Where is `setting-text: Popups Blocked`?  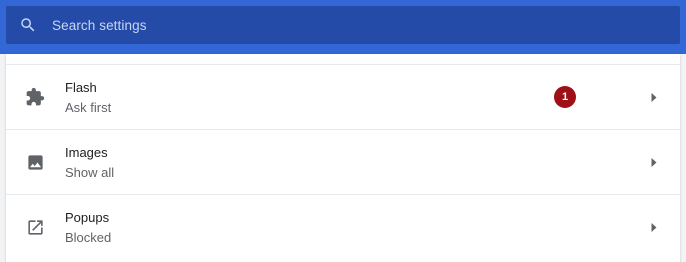 setting-text: Popups Blocked is located at coordinates (88, 227).